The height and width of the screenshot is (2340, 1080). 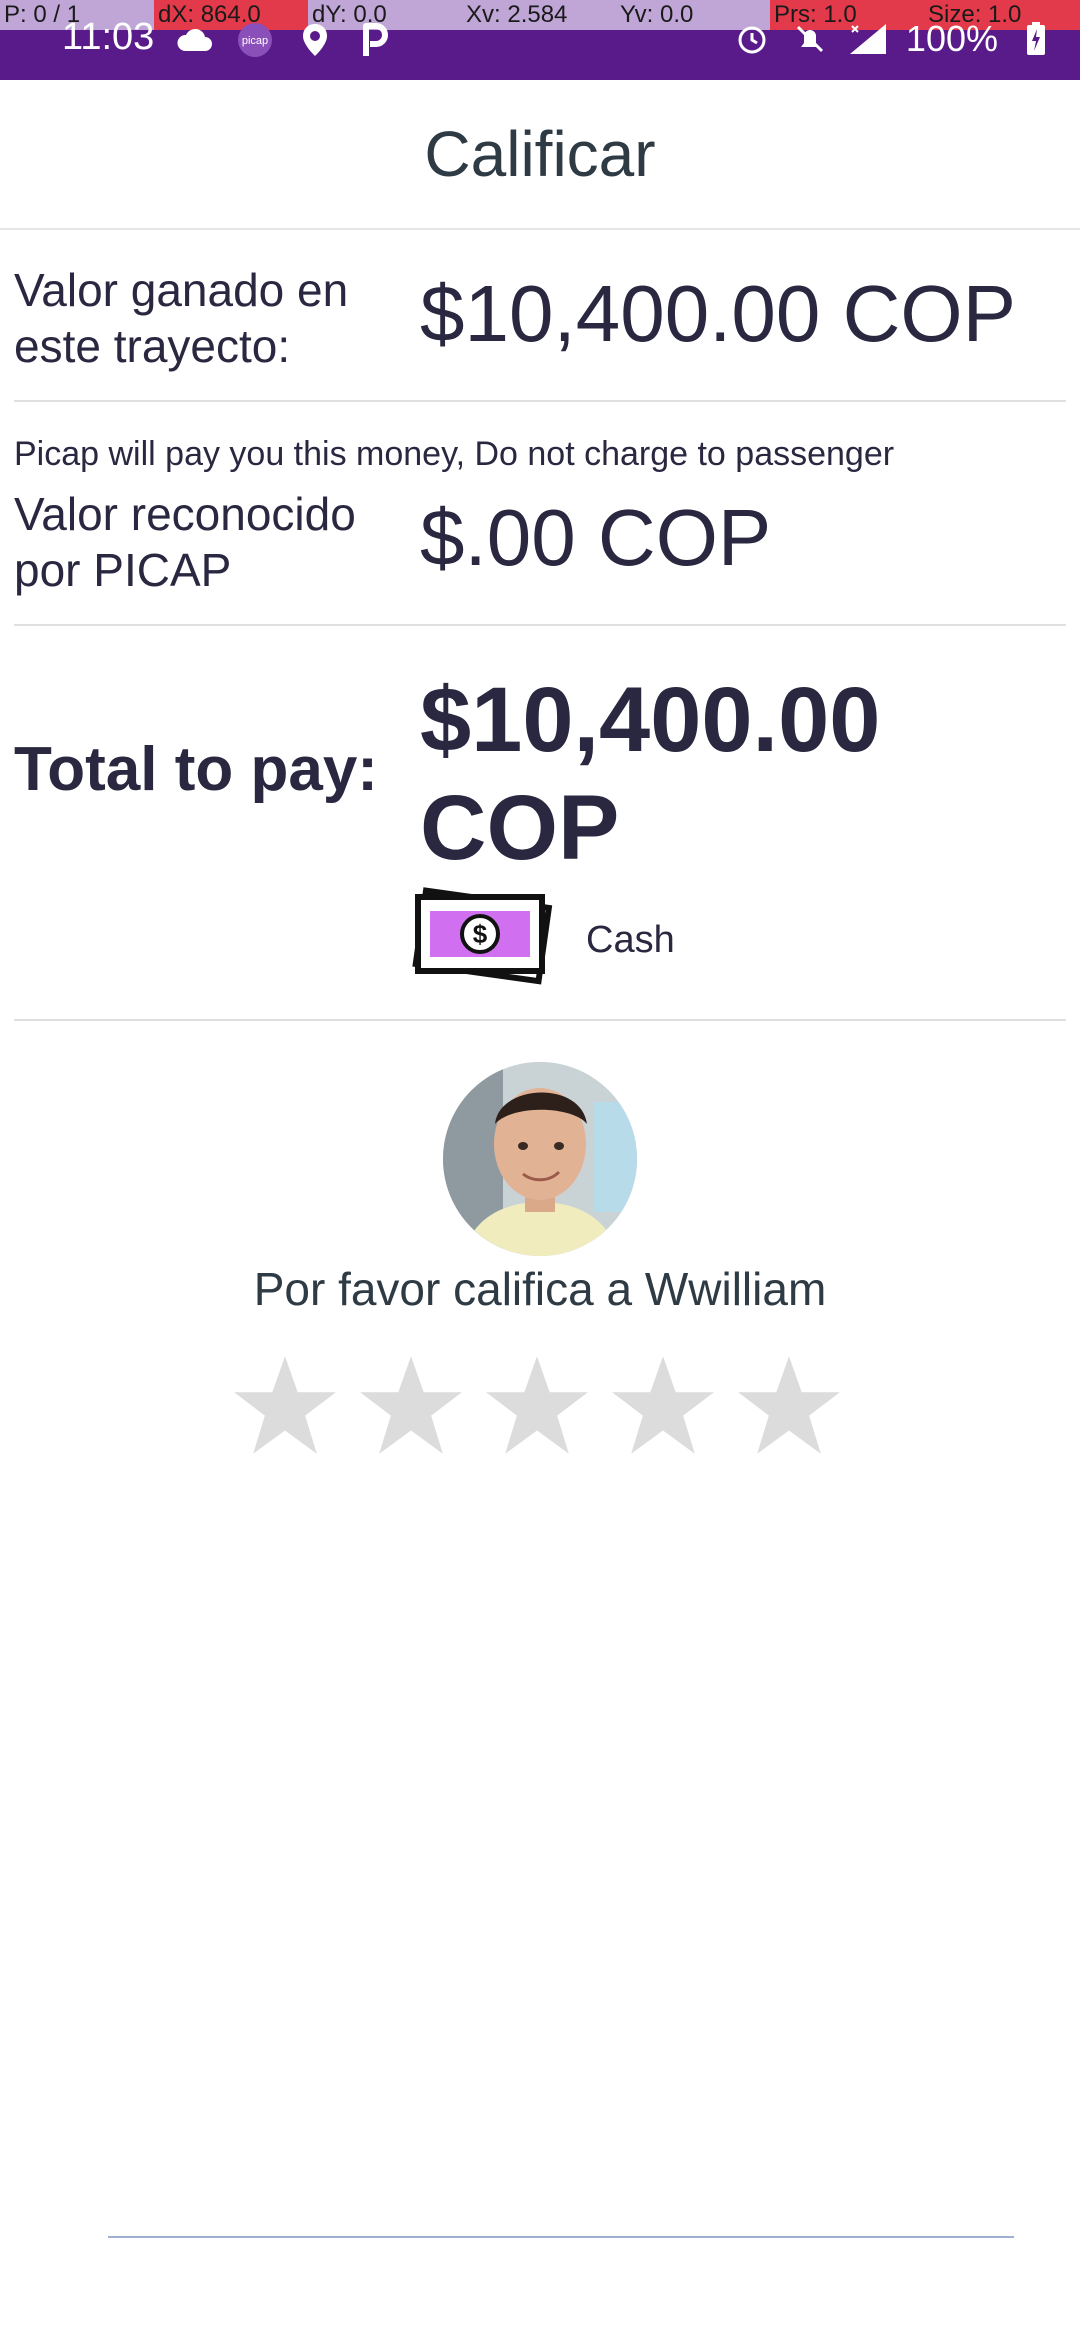 What do you see at coordinates (1036, 39) in the screenshot?
I see `battery-charging-icon` at bounding box center [1036, 39].